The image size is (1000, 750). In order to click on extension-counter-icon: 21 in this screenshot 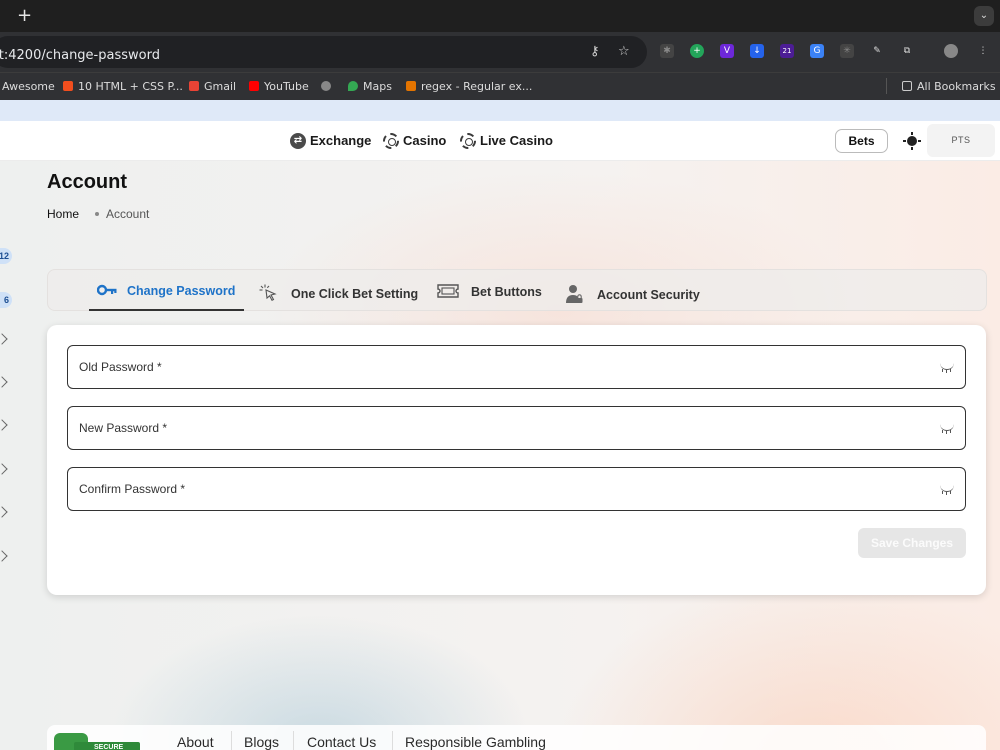, I will do `click(787, 51)`.